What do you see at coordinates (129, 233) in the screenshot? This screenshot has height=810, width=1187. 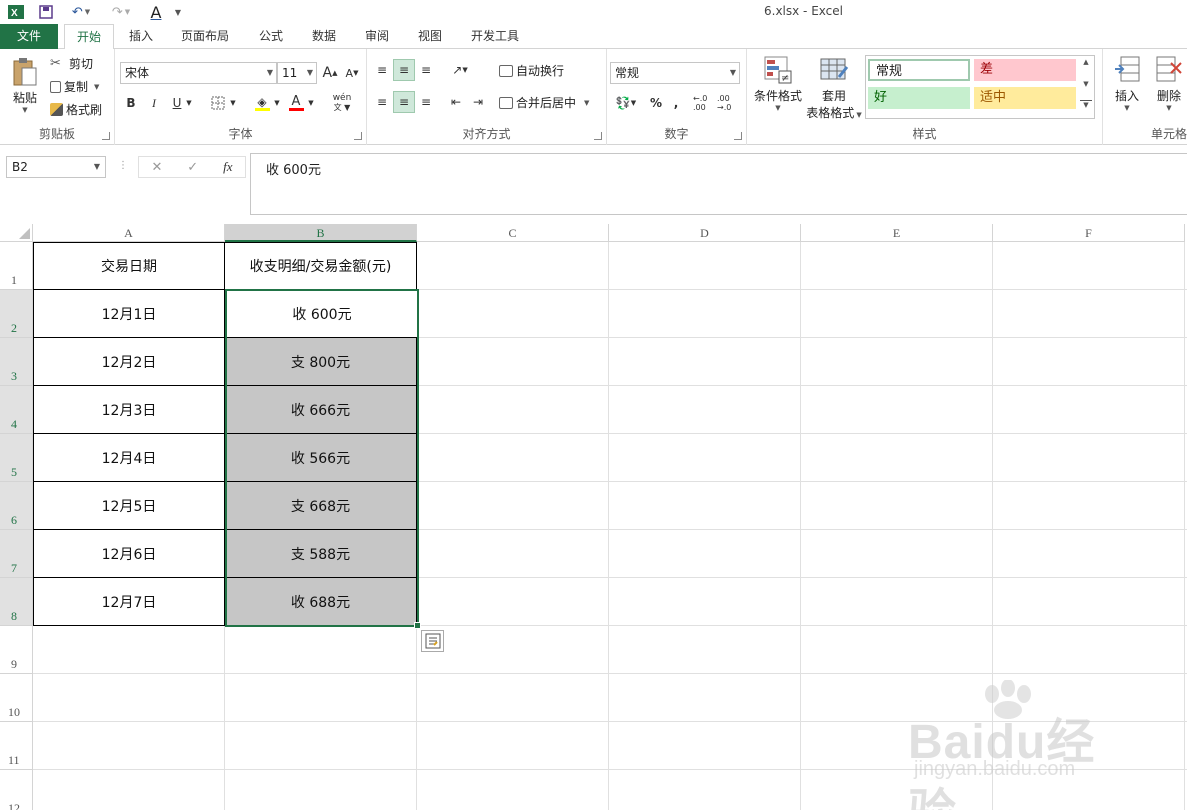 I see `column-header-a: A` at bounding box center [129, 233].